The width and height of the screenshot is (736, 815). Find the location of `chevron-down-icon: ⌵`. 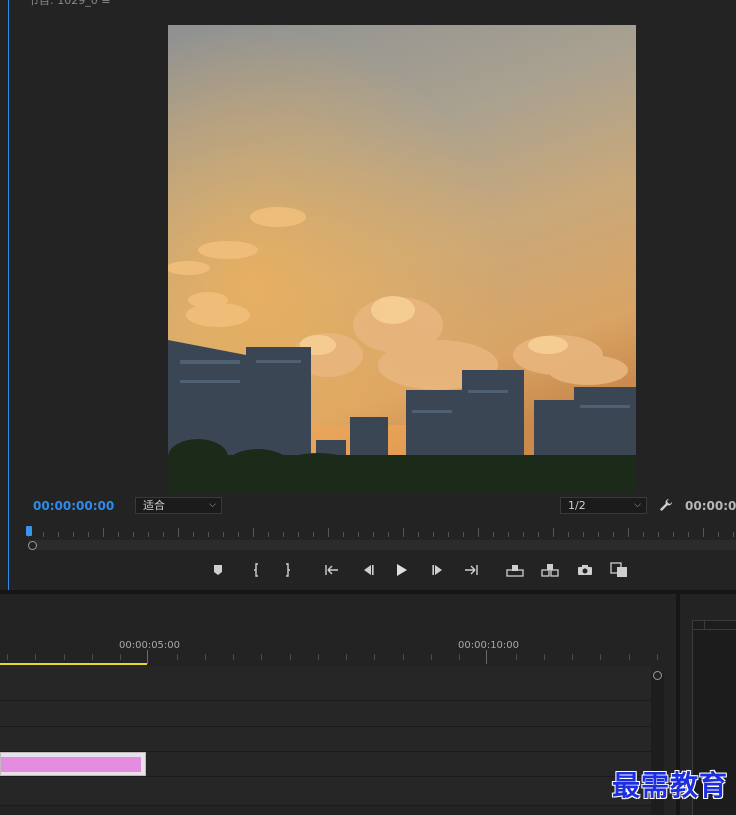

chevron-down-icon: ⌵ is located at coordinates (212, 505).